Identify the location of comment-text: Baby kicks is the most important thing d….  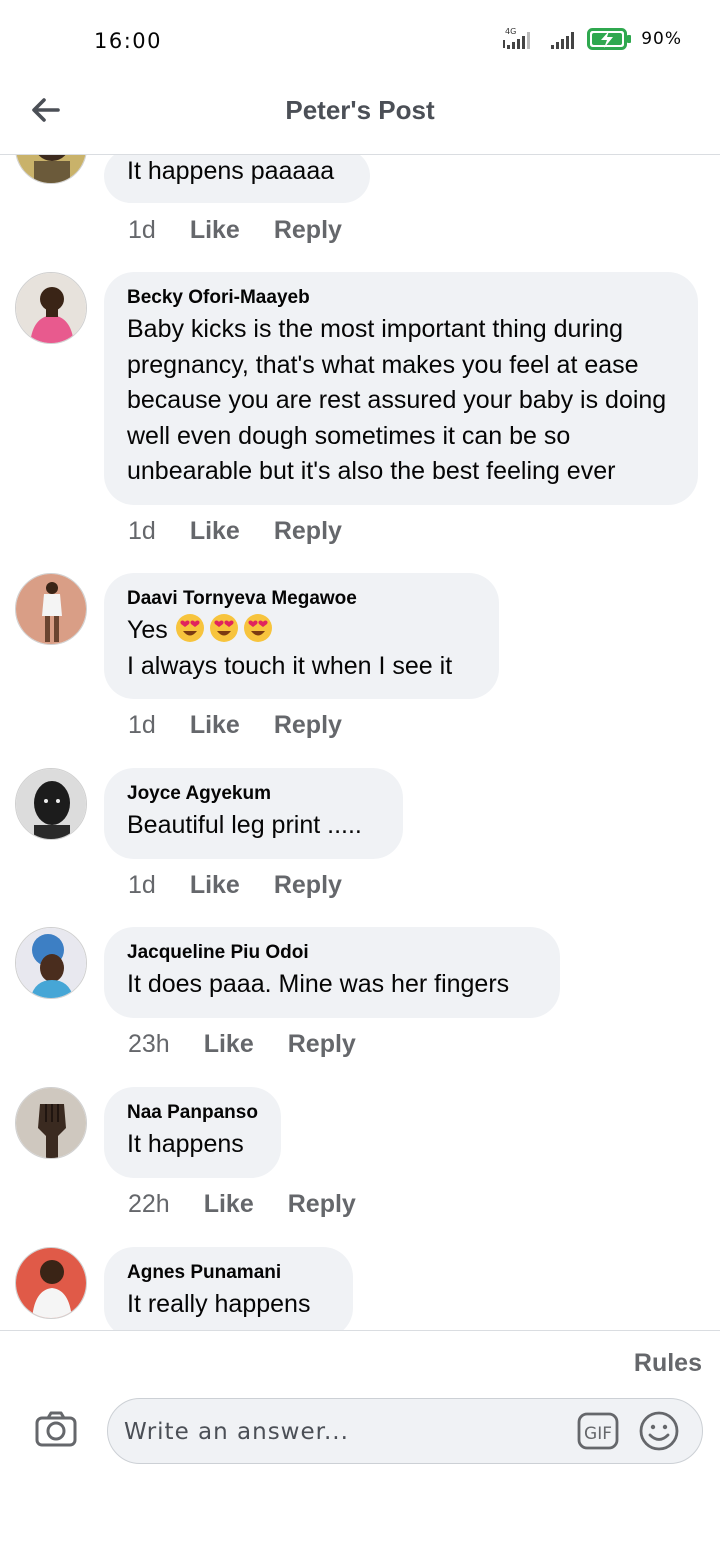
(397, 400).